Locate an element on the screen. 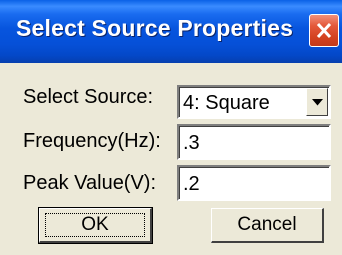 Image resolution: width=342 pixels, height=255 pixels. frequency-label: Frequency(Hz): is located at coordinates (92, 141).